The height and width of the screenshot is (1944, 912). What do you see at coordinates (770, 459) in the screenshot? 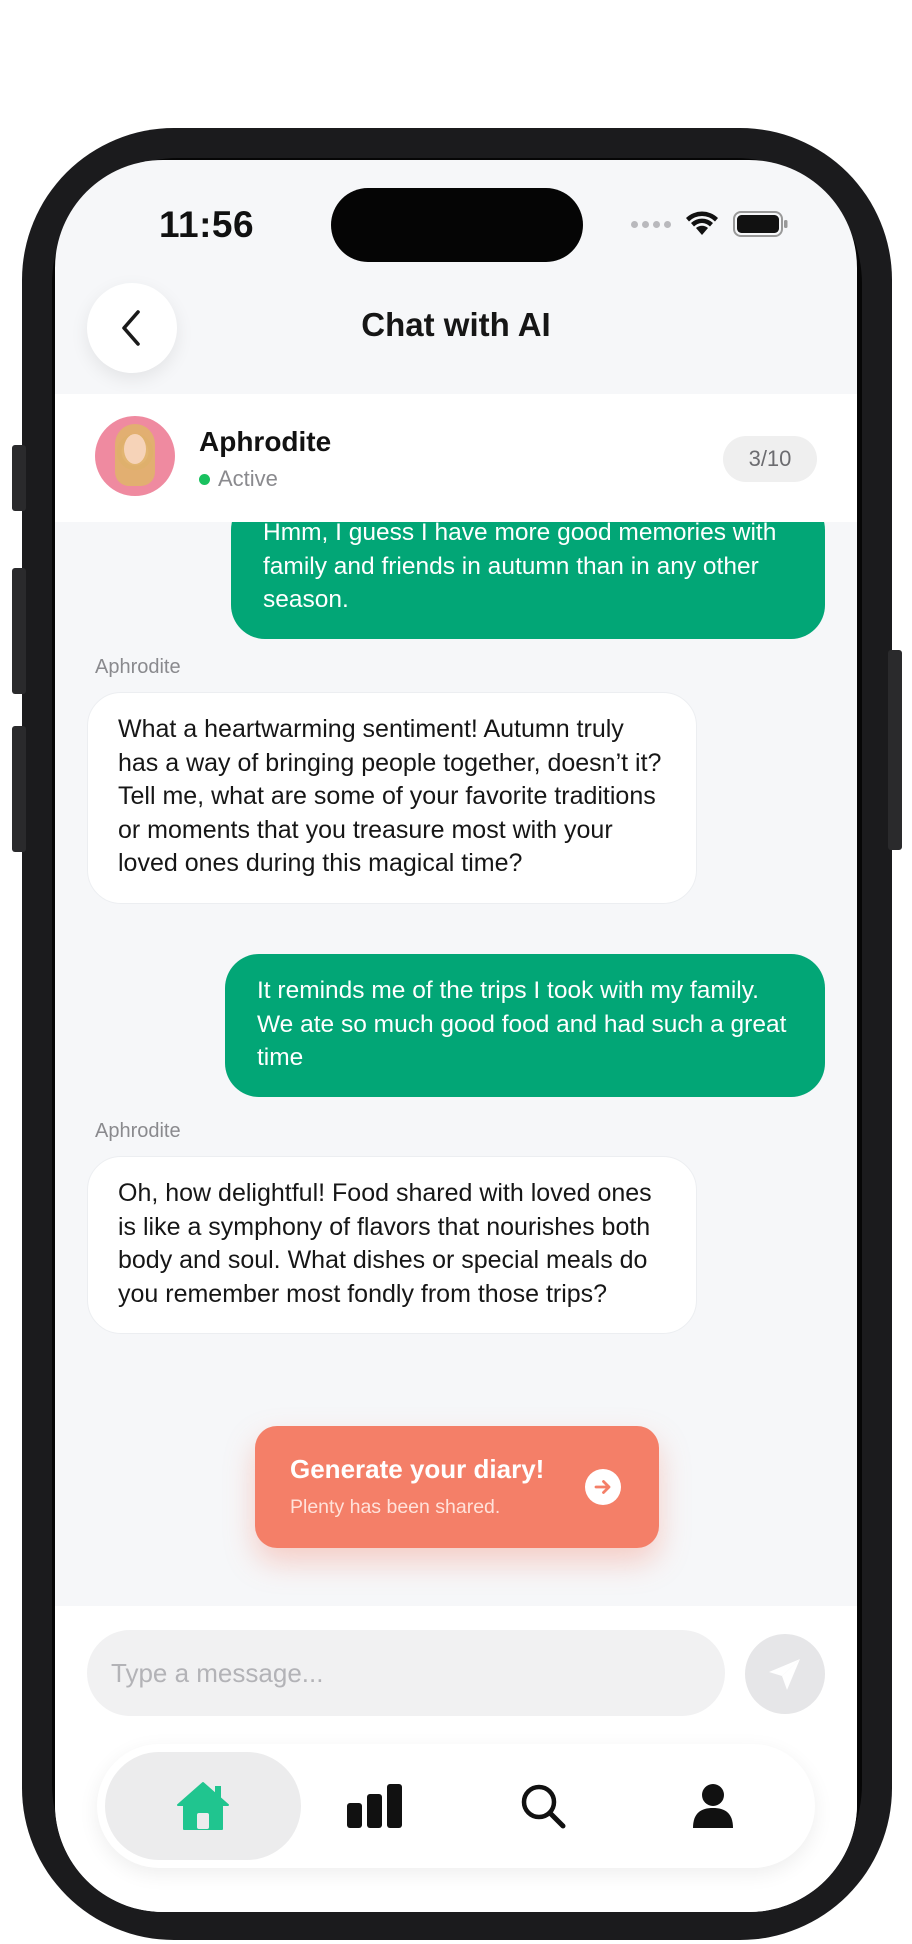
I see `message-count-badge: 3/10` at bounding box center [770, 459].